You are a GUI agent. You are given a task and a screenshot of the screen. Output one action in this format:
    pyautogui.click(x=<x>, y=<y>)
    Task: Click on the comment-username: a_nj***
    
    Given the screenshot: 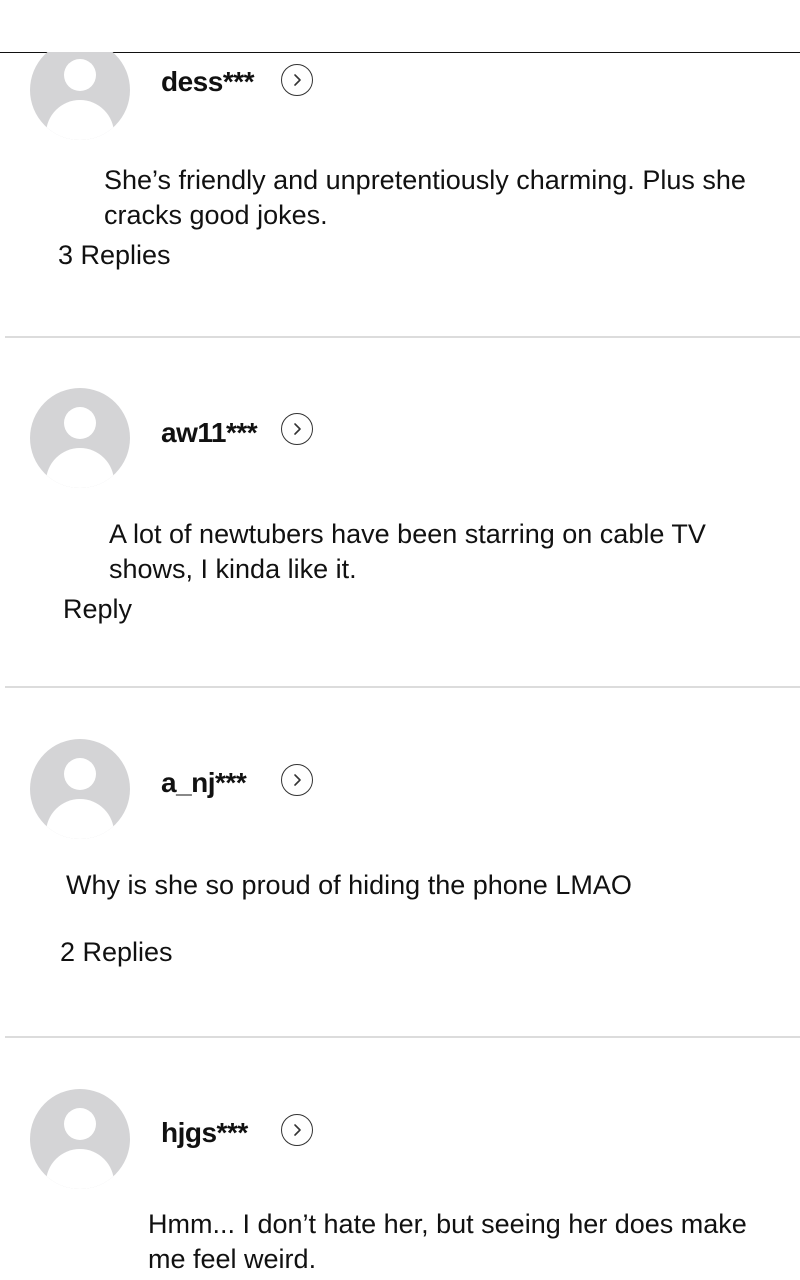 What is the action you would take?
    pyautogui.click(x=204, y=783)
    